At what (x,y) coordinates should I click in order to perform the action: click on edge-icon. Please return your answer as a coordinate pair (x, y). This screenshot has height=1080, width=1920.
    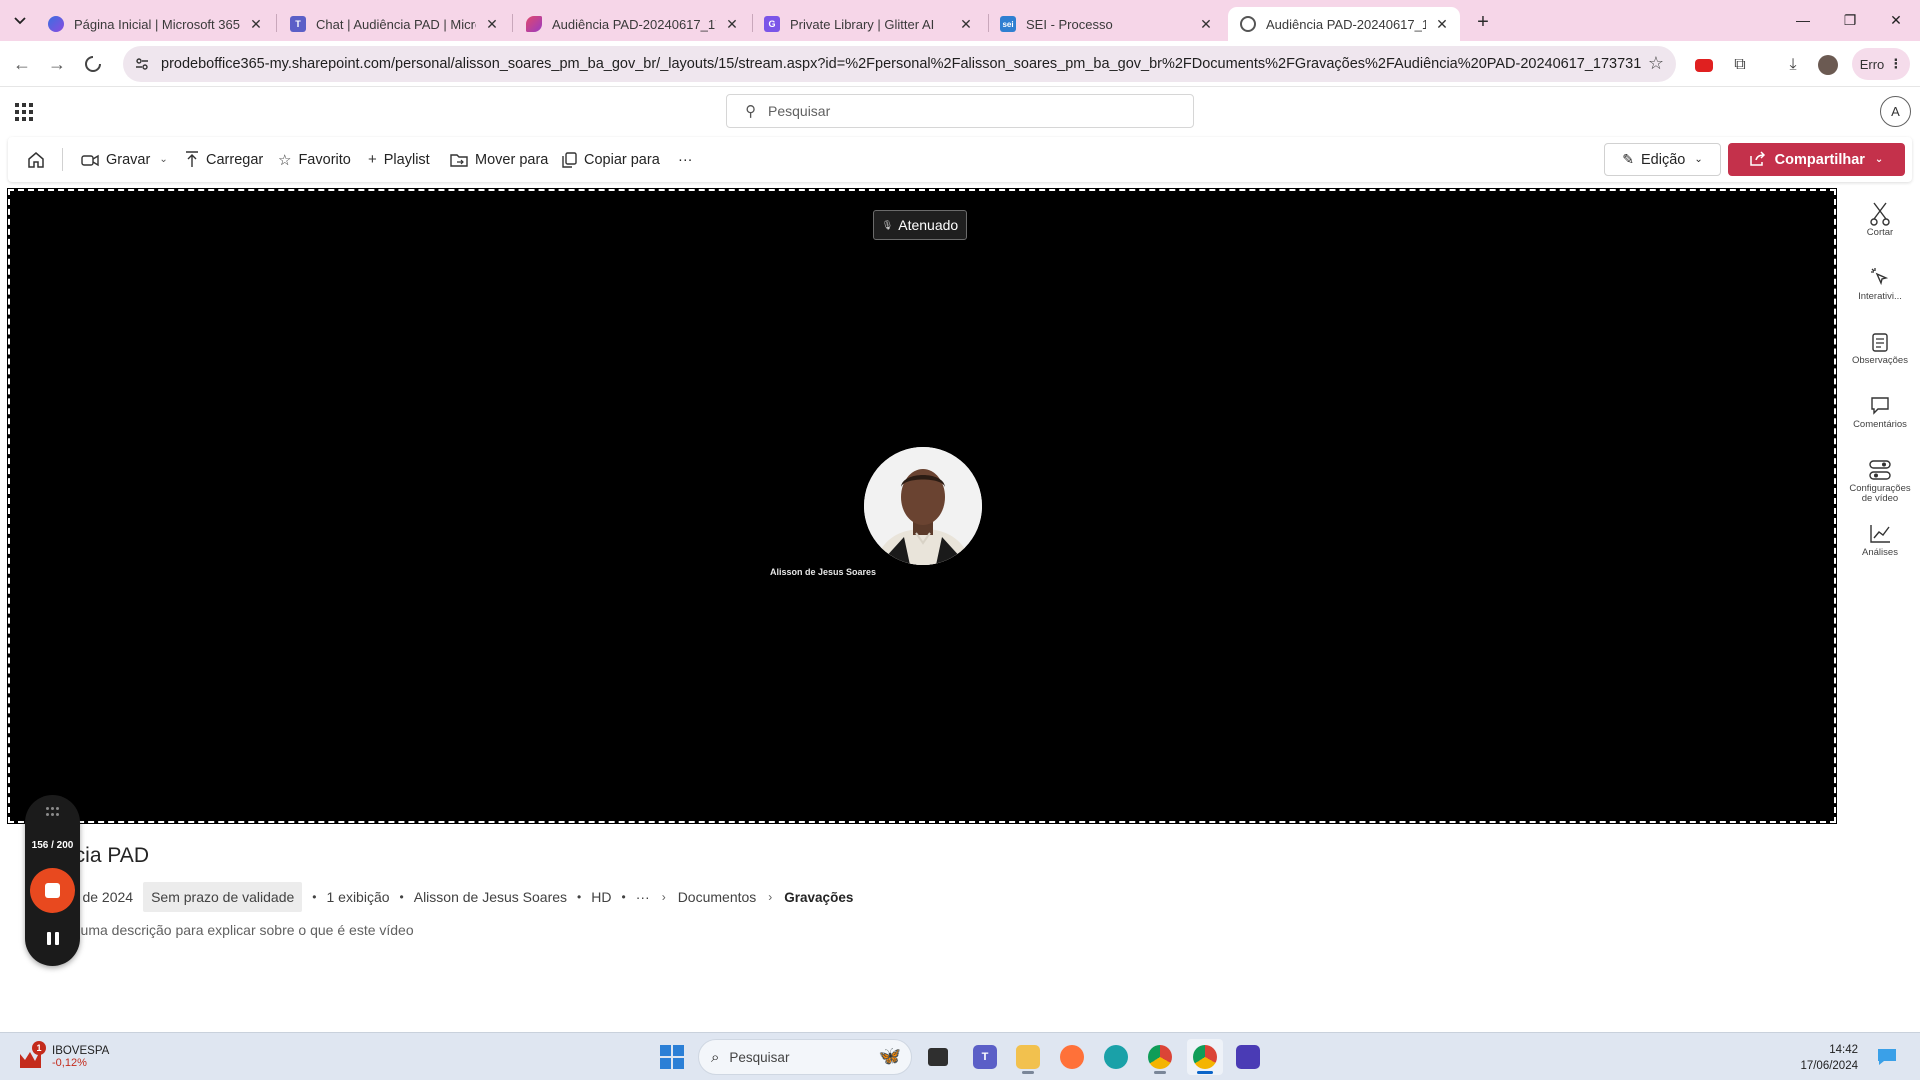
    Looking at the image, I should click on (1116, 1057).